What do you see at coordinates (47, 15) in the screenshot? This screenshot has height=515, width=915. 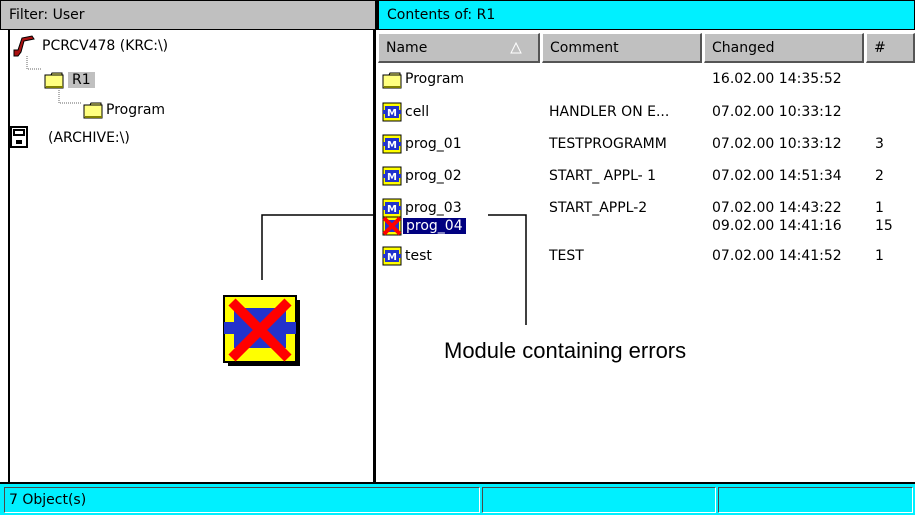 I see `filter-label: Filter: User` at bounding box center [47, 15].